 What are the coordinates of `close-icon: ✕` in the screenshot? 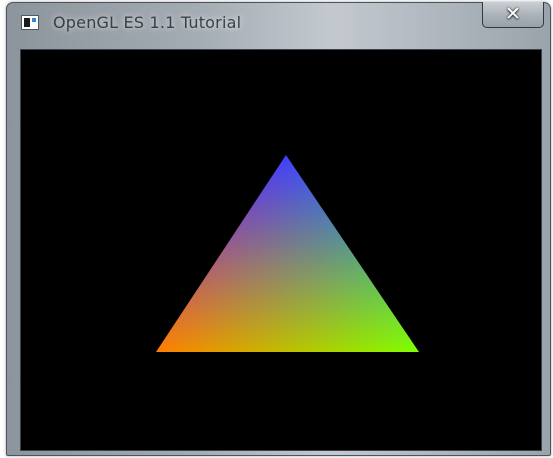 It's located at (513, 14).